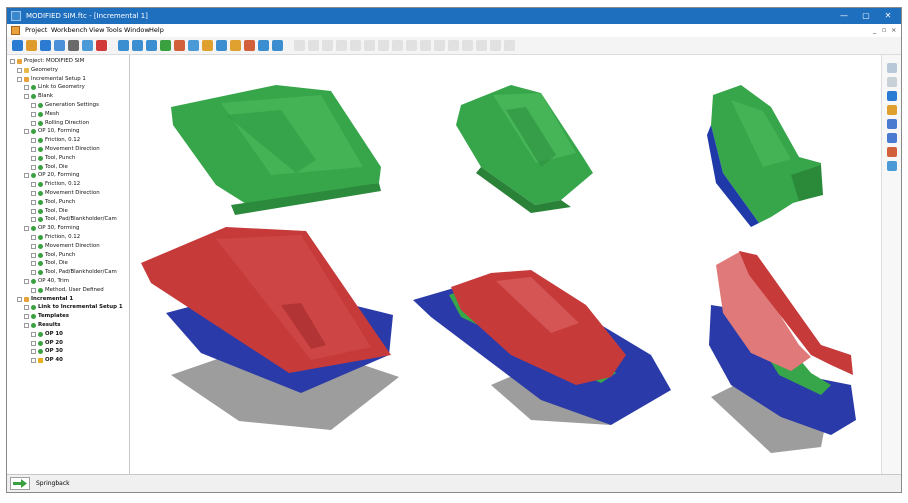 Image resolution: width=908 pixels, height=503 pixels. What do you see at coordinates (249, 45) in the screenshot?
I see `ruler-icon` at bounding box center [249, 45].